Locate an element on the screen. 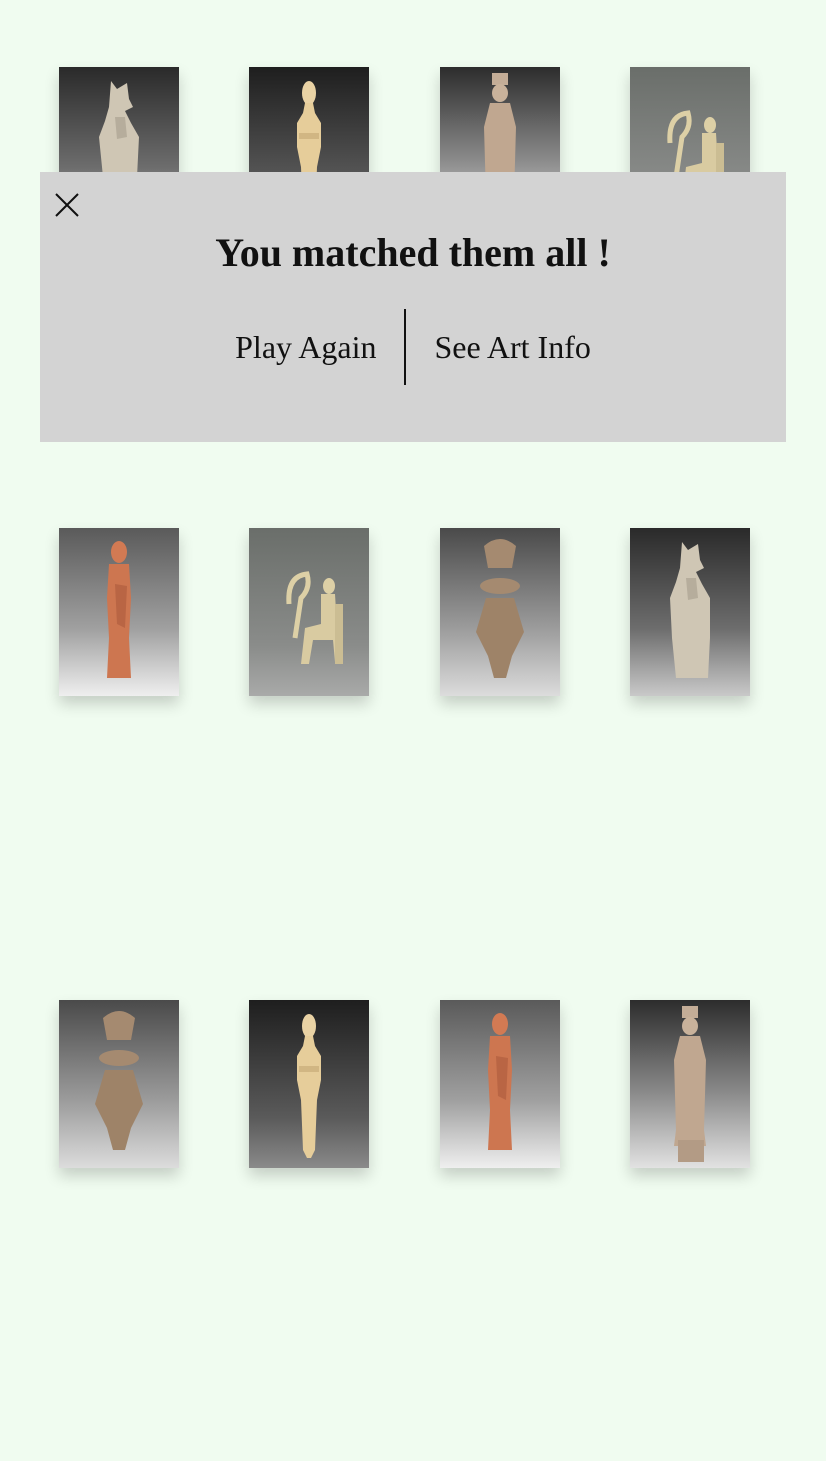  standing-woman-with-polos-image is located at coordinates (690, 1084).